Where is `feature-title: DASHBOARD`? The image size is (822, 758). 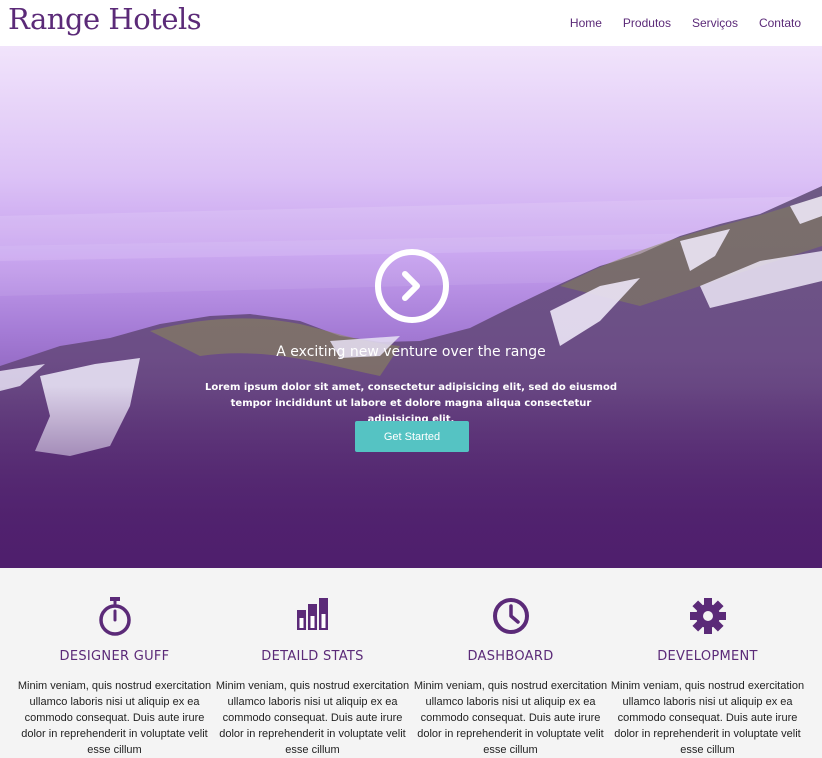
feature-title: DASHBOARD is located at coordinates (510, 656).